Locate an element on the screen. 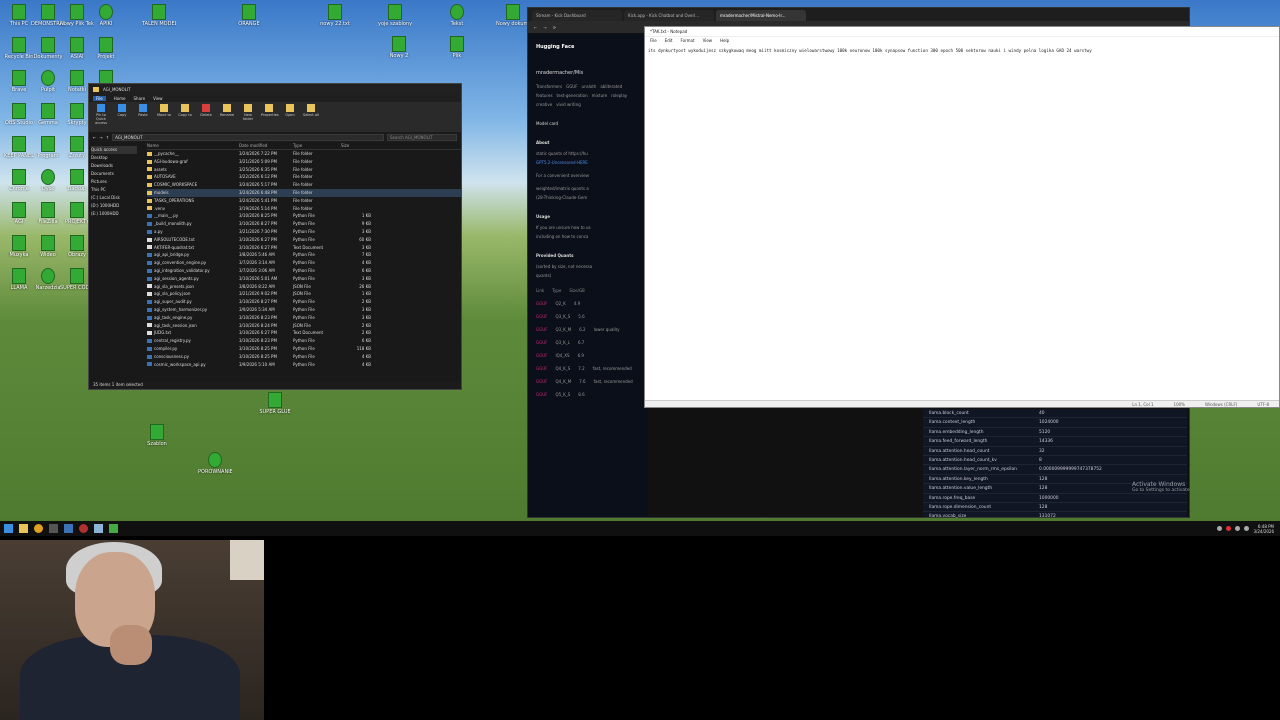  column-type: Type is located at coordinates (317, 146).